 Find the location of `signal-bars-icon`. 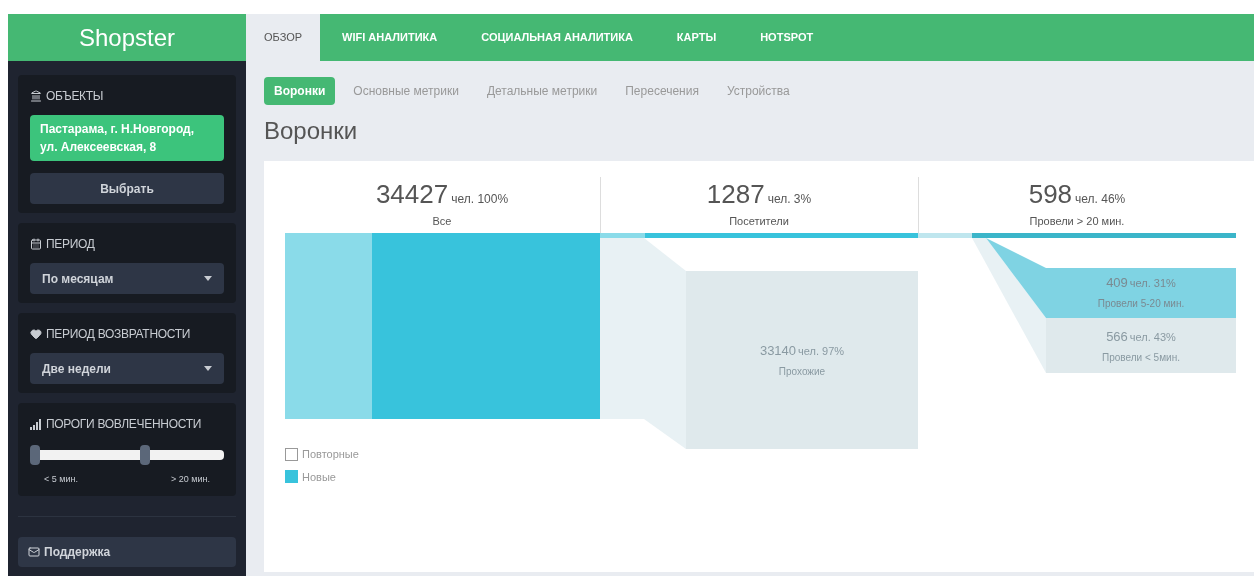

signal-bars-icon is located at coordinates (36, 424).